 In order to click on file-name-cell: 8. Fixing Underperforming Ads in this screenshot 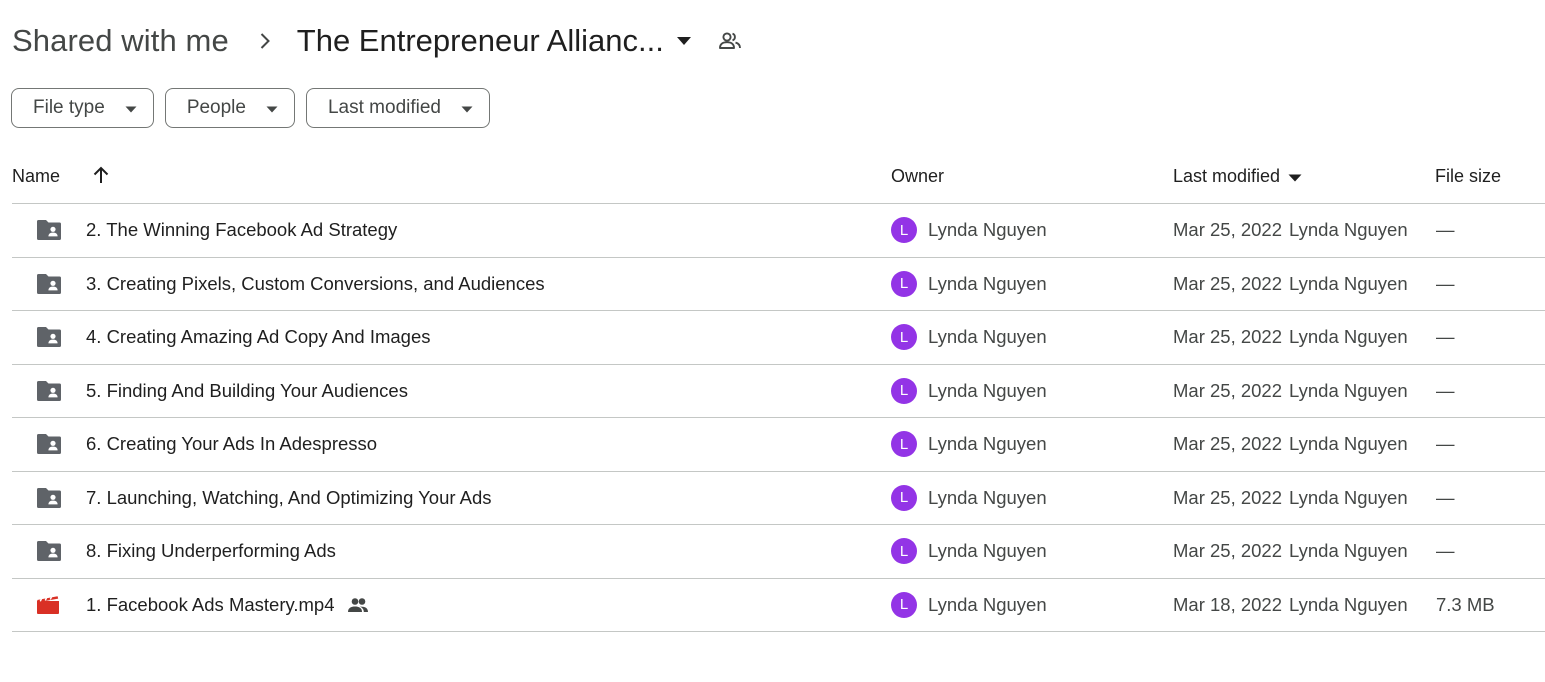, I will do `click(211, 551)`.